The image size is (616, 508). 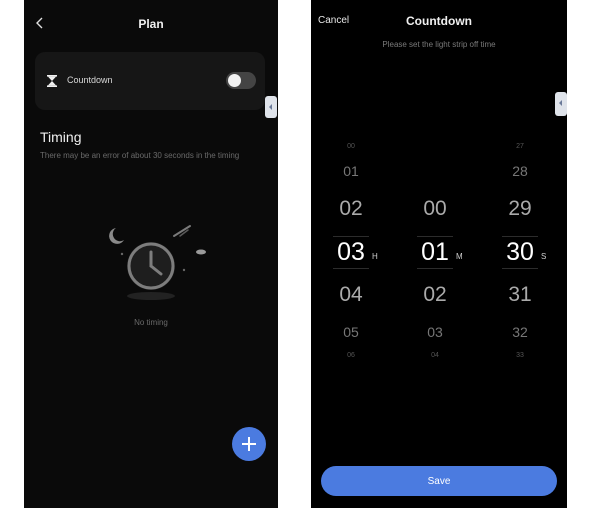 I want to click on picker-value: 28, so click(x=520, y=171).